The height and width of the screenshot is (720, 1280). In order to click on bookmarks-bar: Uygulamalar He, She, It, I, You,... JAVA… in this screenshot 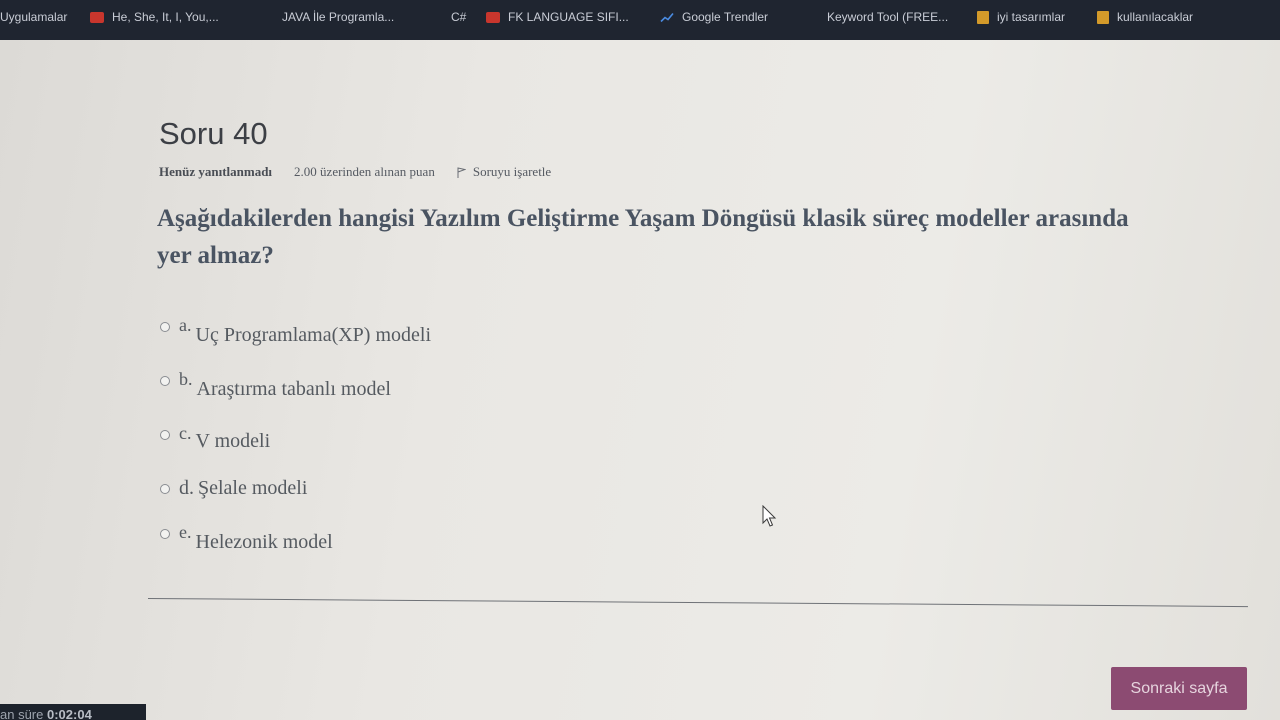, I will do `click(640, 20)`.